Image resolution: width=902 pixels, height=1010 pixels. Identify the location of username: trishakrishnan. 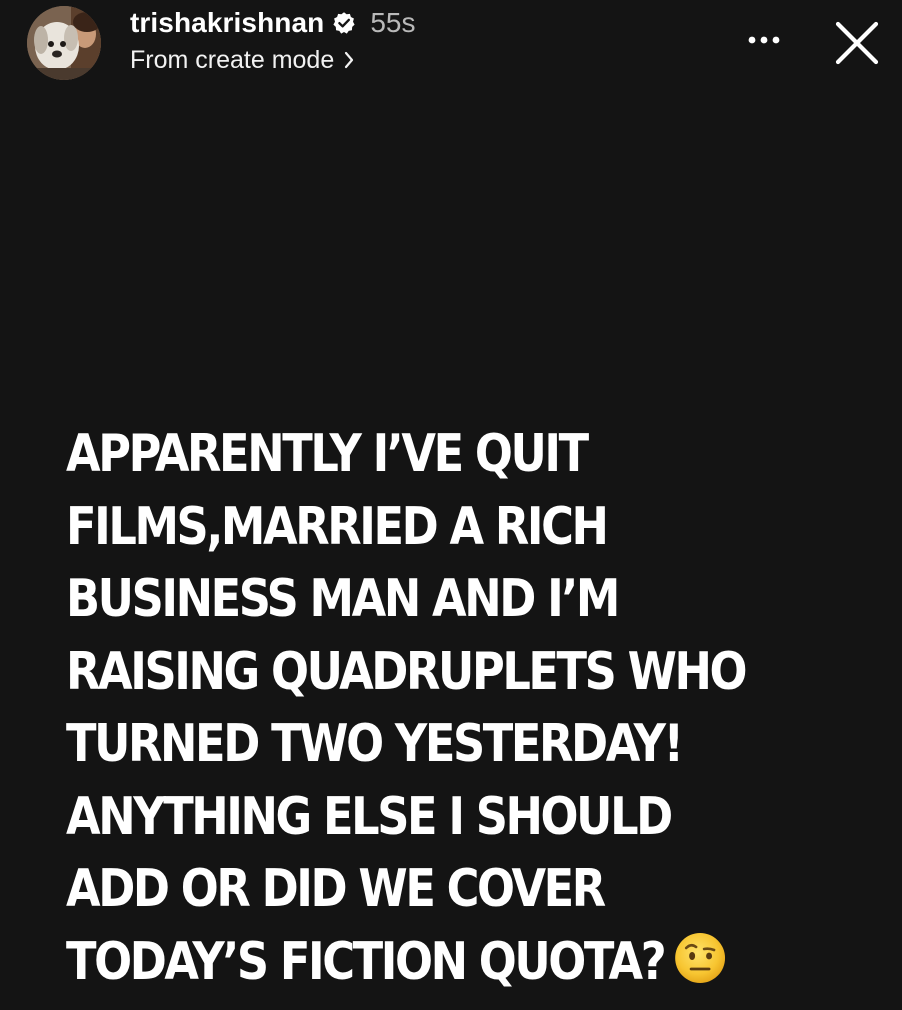
(227, 23).